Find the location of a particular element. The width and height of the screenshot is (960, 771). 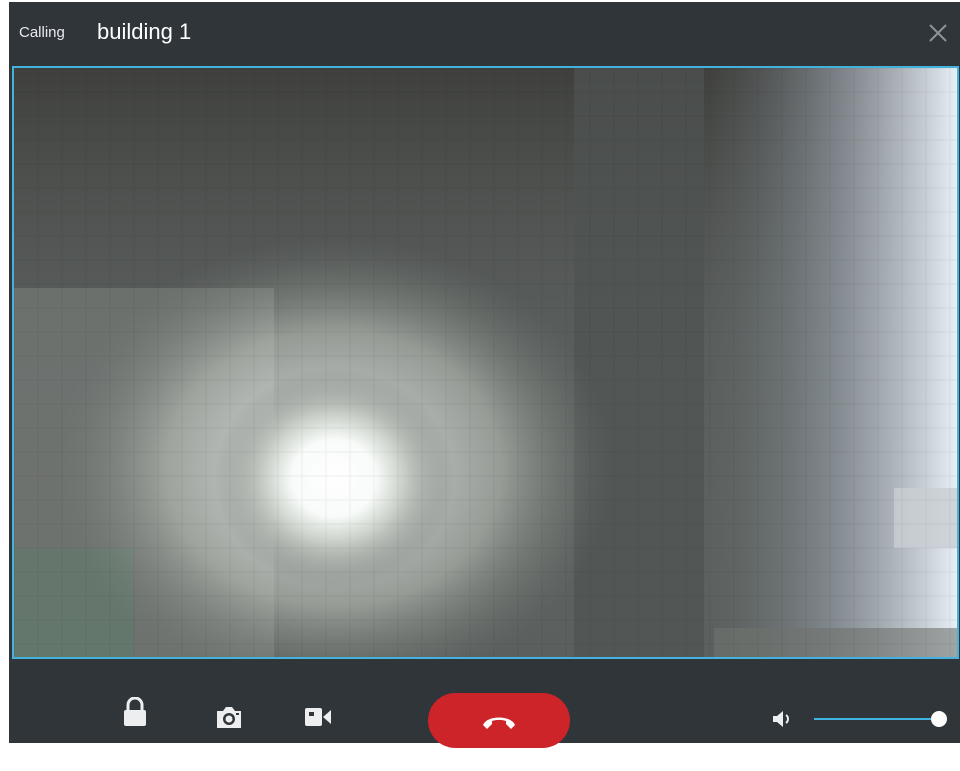

control-bar is located at coordinates (484, 703).